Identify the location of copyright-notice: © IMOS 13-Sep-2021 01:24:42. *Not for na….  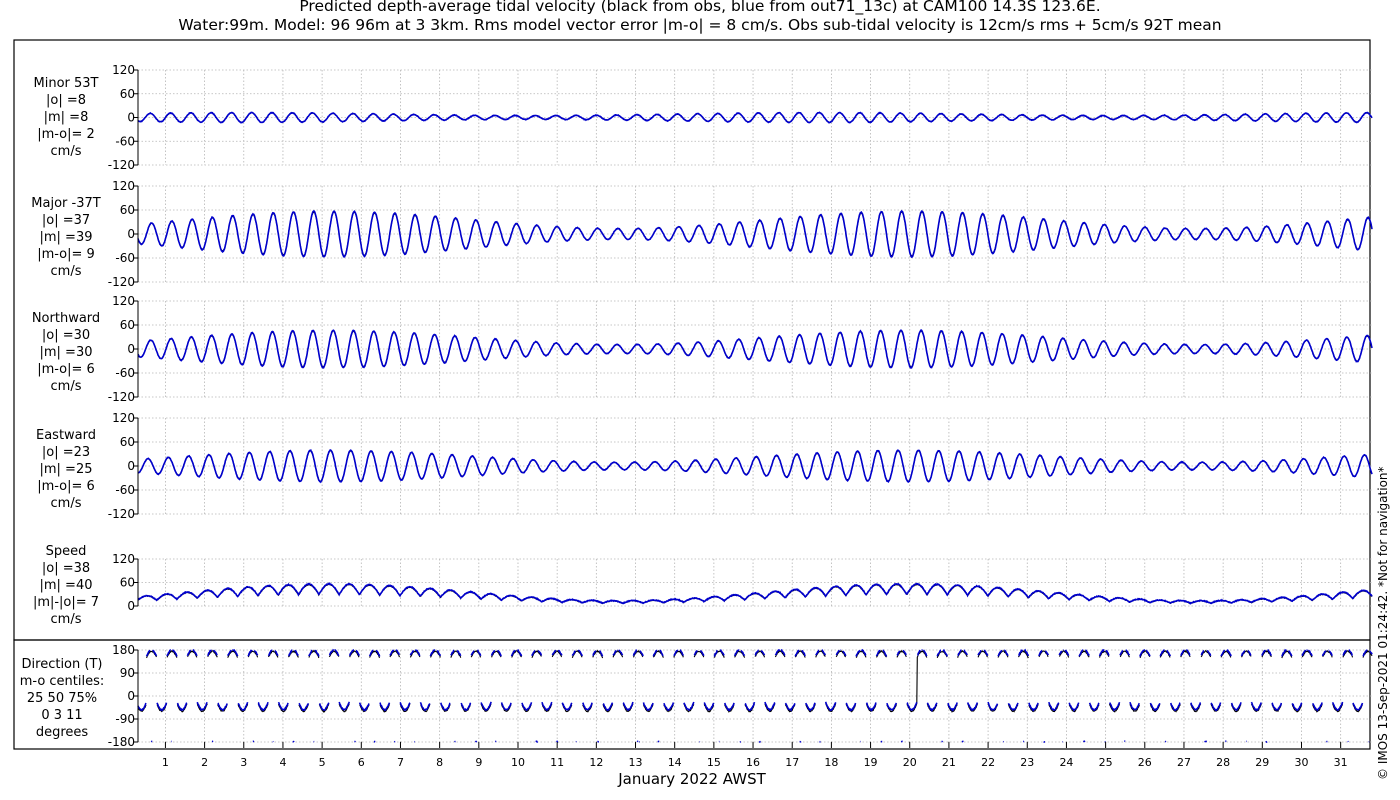
(1383, 623).